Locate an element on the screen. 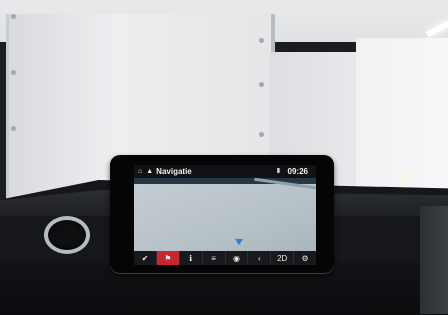 This screenshot has height=315, width=448. check-circle-button: ✔ is located at coordinates (145, 258).